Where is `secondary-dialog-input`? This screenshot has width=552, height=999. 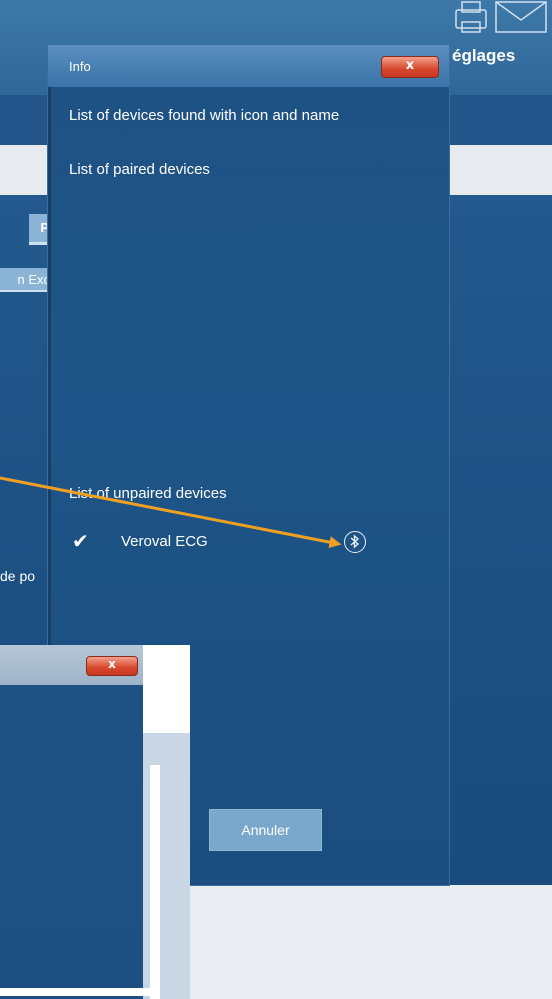 secondary-dialog-input is located at coordinates (79, 992).